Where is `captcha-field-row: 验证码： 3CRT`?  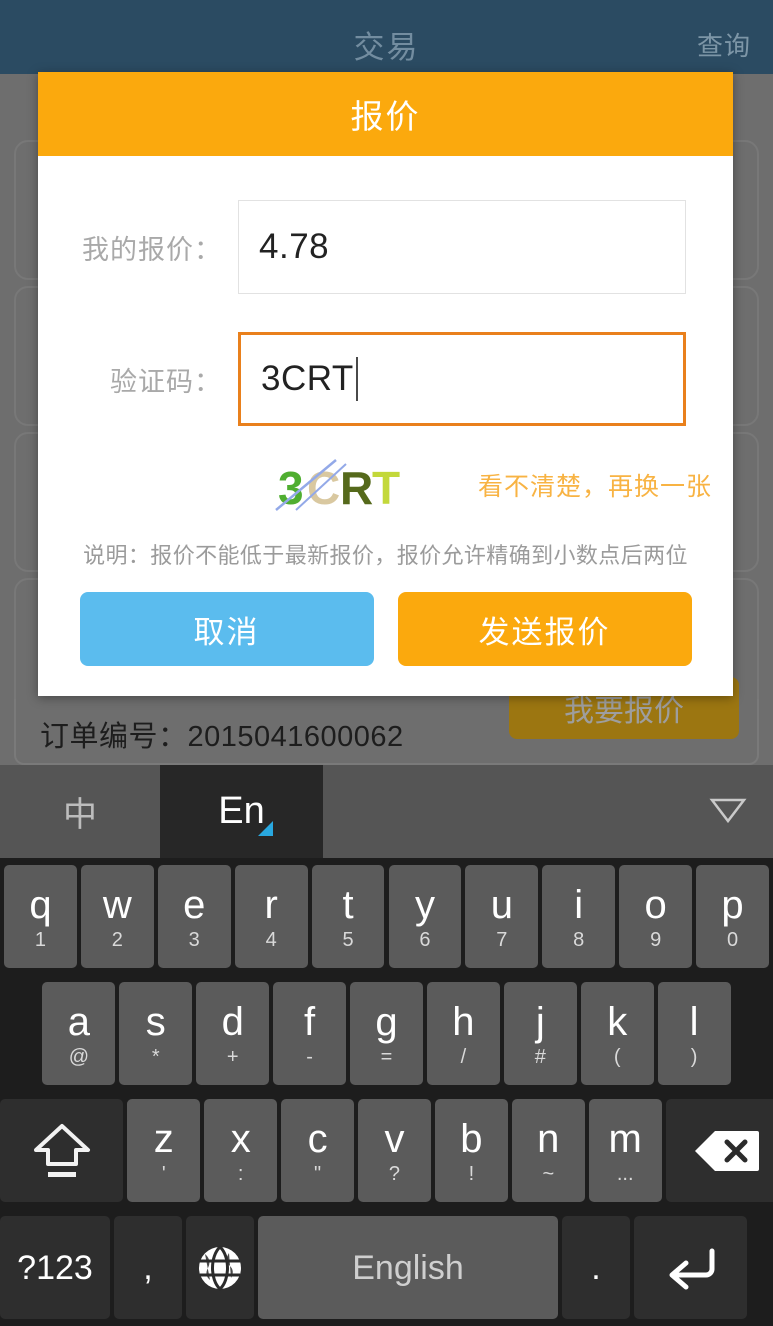 captcha-field-row: 验证码： 3CRT is located at coordinates (385, 379).